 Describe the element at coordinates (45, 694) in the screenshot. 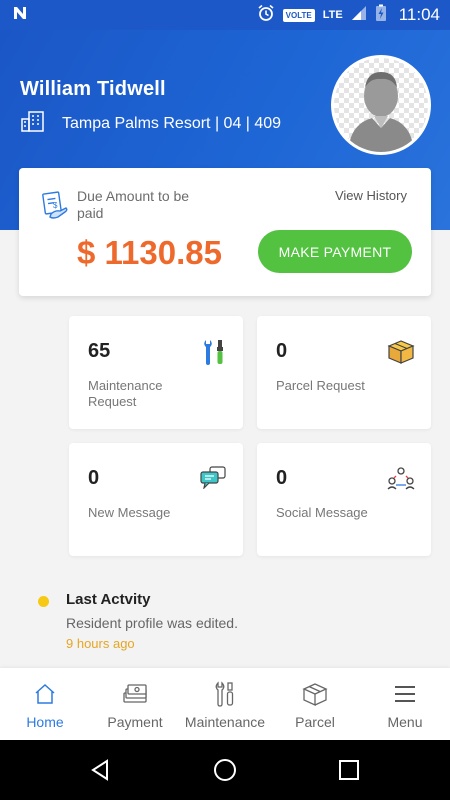

I see `home-icon` at that location.